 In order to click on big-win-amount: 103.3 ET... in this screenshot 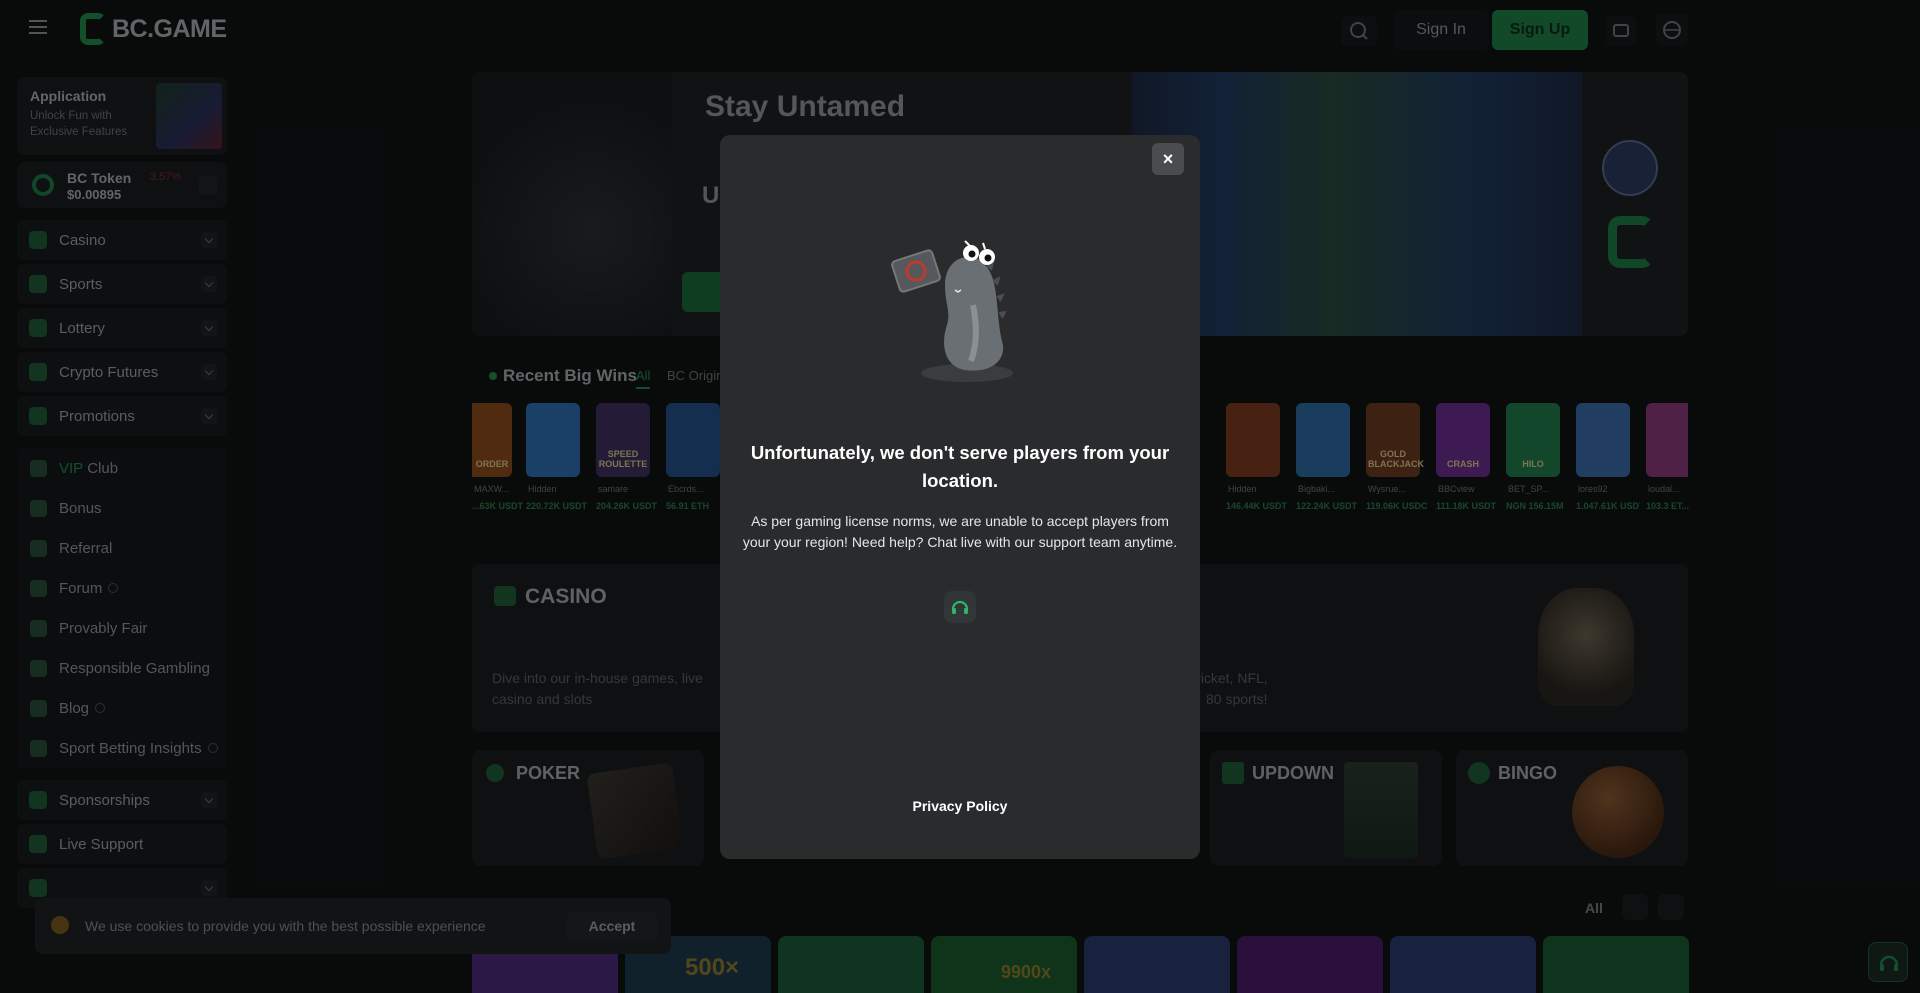, I will do `click(1668, 506)`.